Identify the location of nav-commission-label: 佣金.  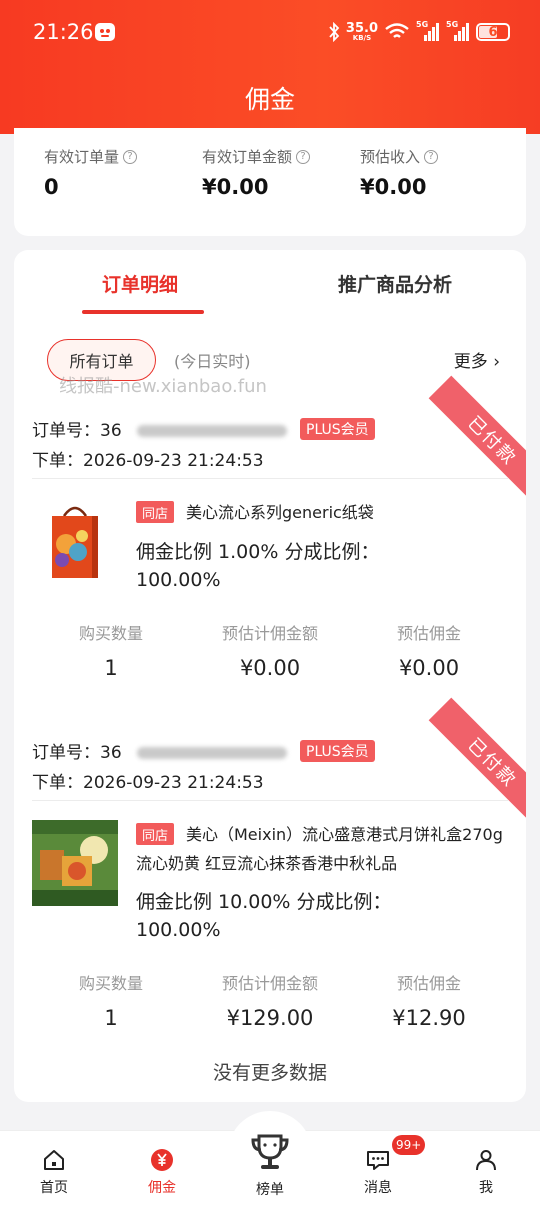
(162, 1188).